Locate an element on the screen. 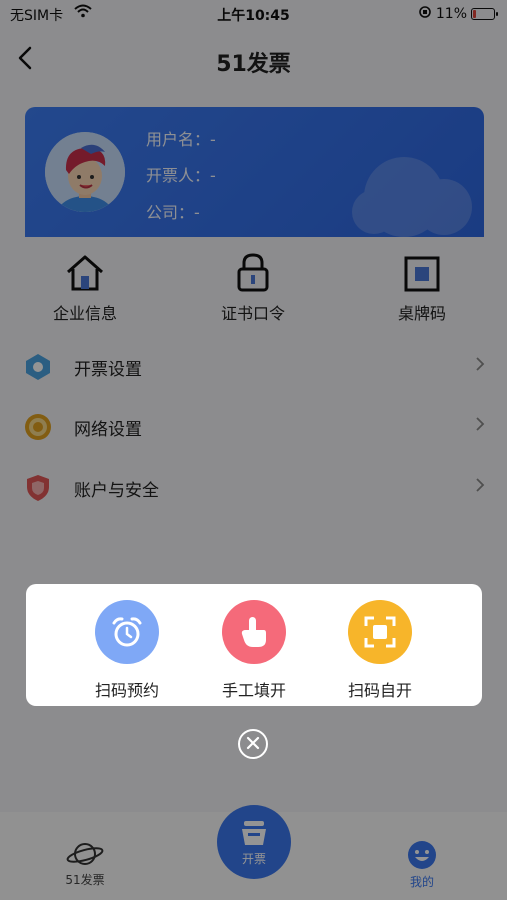 The height and width of the screenshot is (900, 507). scan-frame-icon is located at coordinates (380, 632).